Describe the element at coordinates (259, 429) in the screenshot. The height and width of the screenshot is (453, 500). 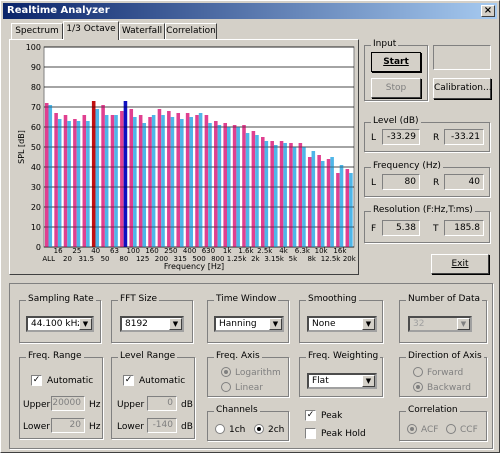
I see `channels-2ch-radio` at that location.